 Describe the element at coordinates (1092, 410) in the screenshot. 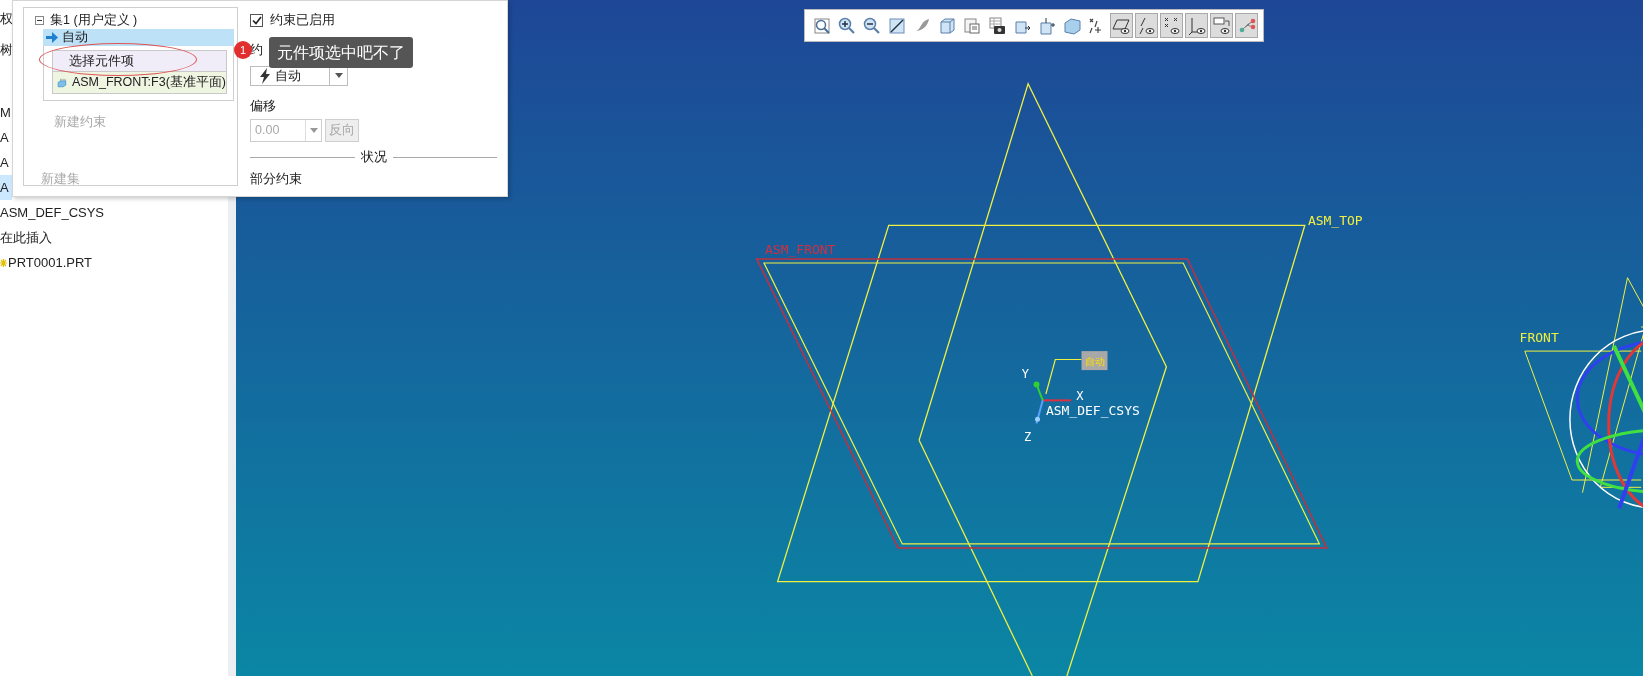

I see `csys-label: ASM_DEF_CSYS` at that location.